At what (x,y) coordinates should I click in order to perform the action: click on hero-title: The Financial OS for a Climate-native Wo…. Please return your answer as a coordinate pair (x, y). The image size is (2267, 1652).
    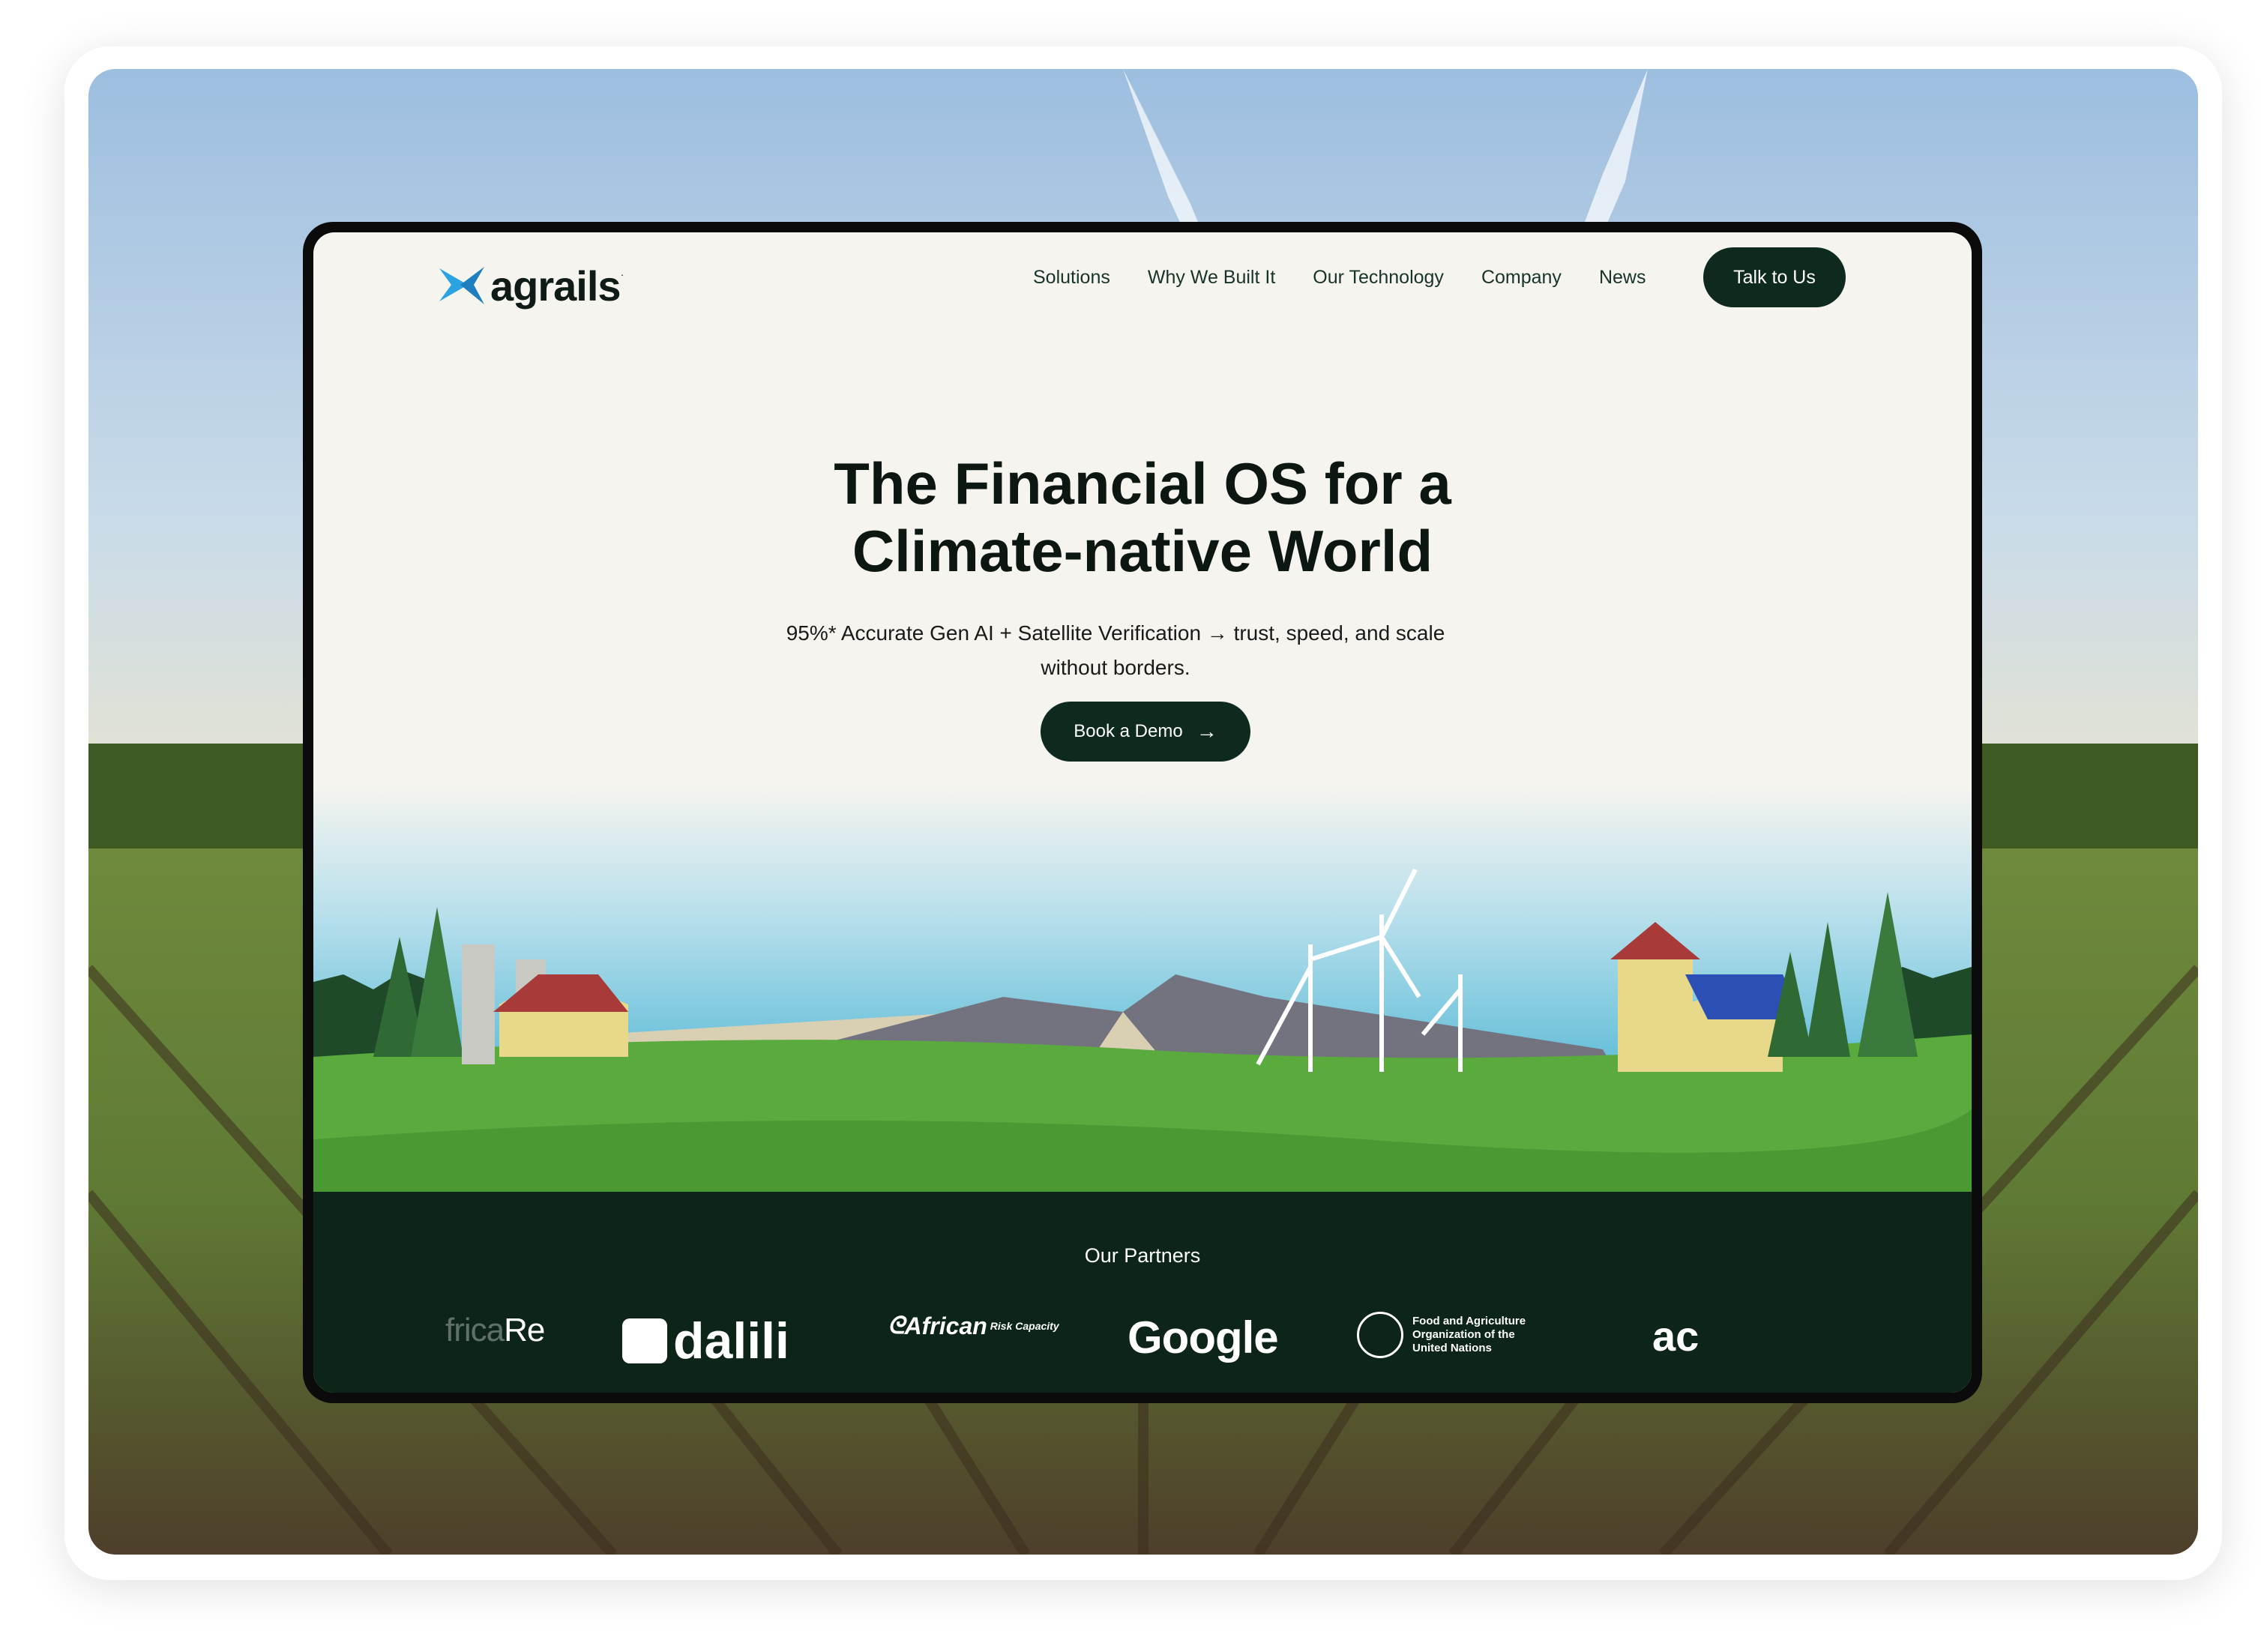
    Looking at the image, I should click on (1142, 517).